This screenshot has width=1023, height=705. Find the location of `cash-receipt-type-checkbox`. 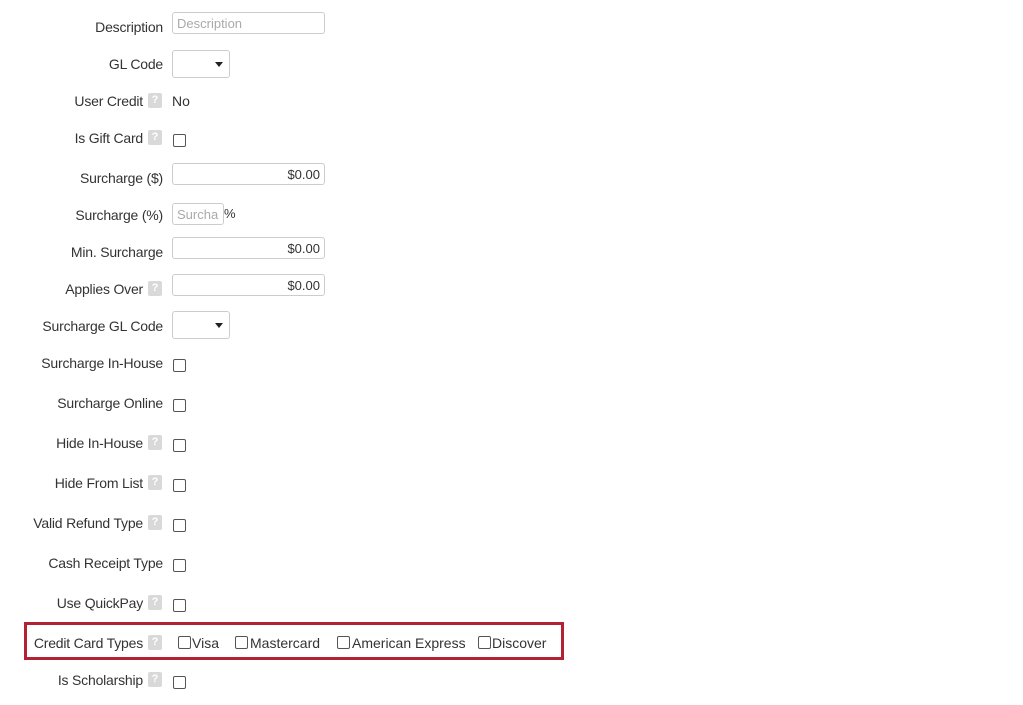

cash-receipt-type-checkbox is located at coordinates (179, 565).